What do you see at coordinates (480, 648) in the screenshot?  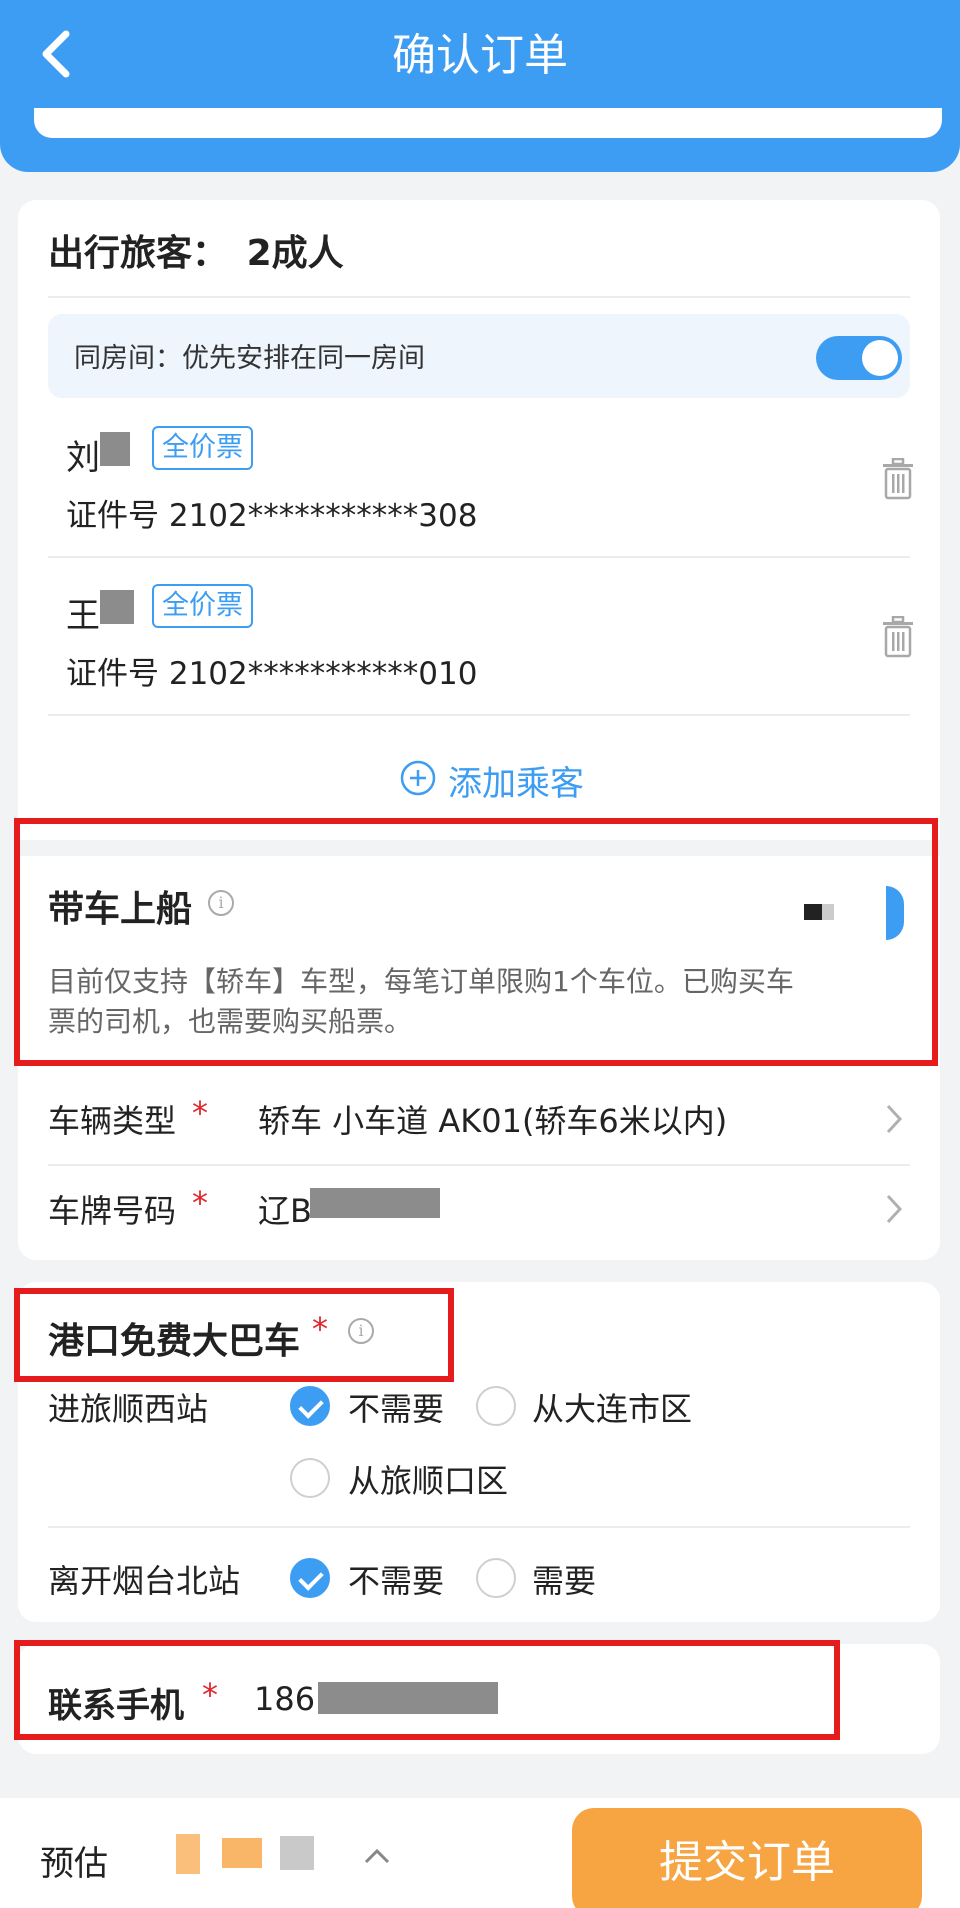 I see `passenger-item: 王 全价票 证件号 2102***********010` at bounding box center [480, 648].